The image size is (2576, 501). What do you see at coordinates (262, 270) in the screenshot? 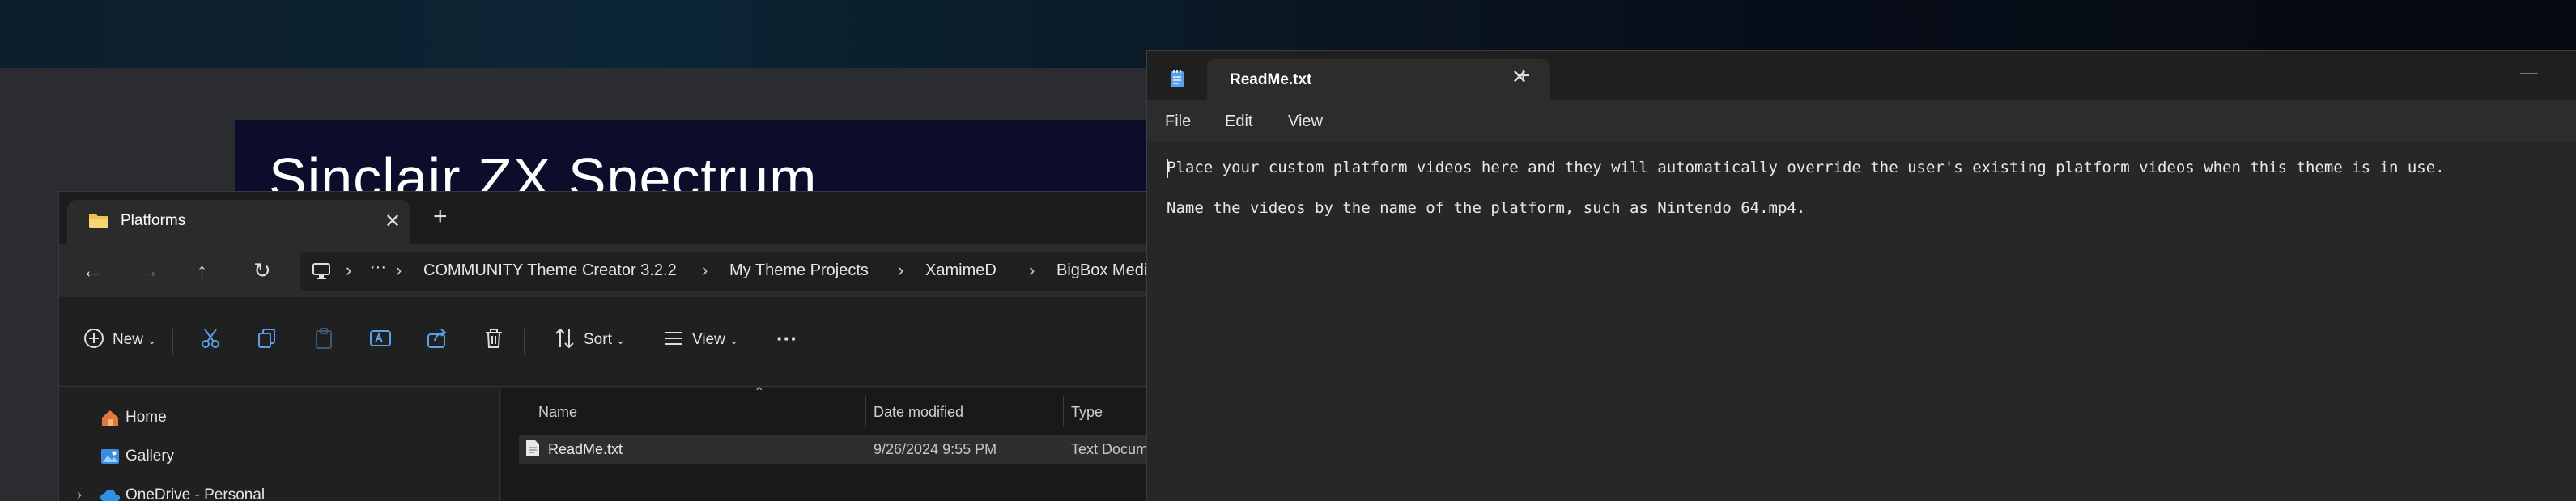
I see `refresh-icon: ↻` at bounding box center [262, 270].